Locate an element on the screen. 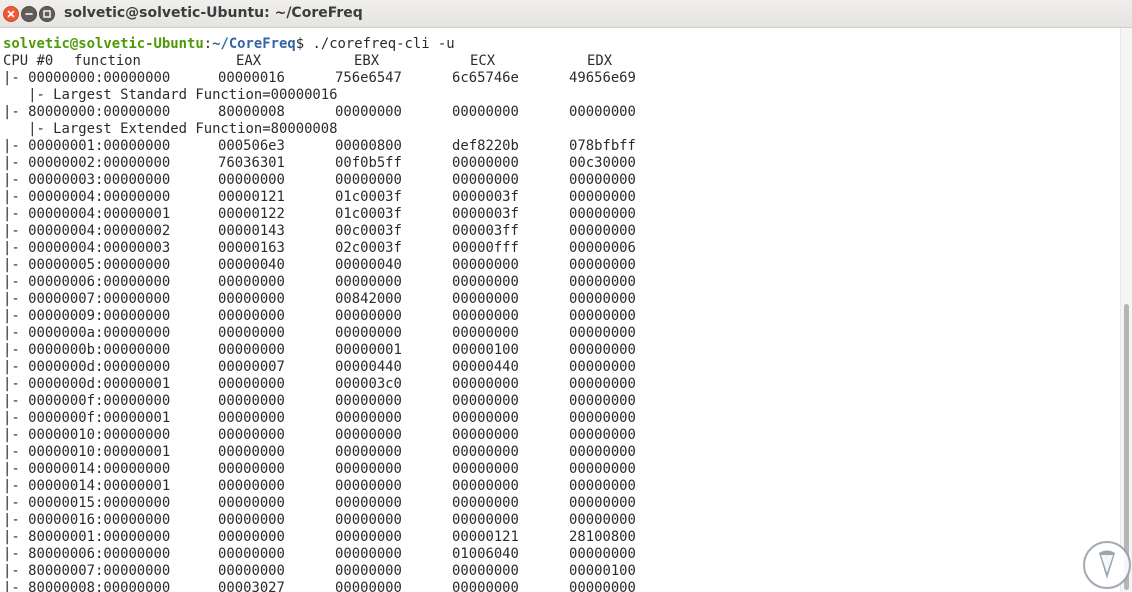 The width and height of the screenshot is (1132, 592). eax-header: EAX is located at coordinates (249, 61).